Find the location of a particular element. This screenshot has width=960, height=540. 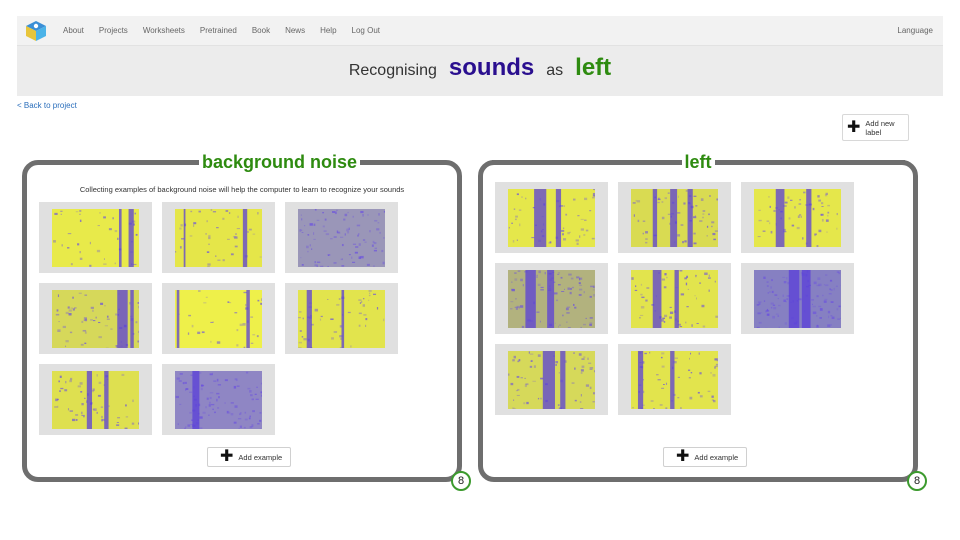

page-title: Recognising sounds as left is located at coordinates (480, 70).